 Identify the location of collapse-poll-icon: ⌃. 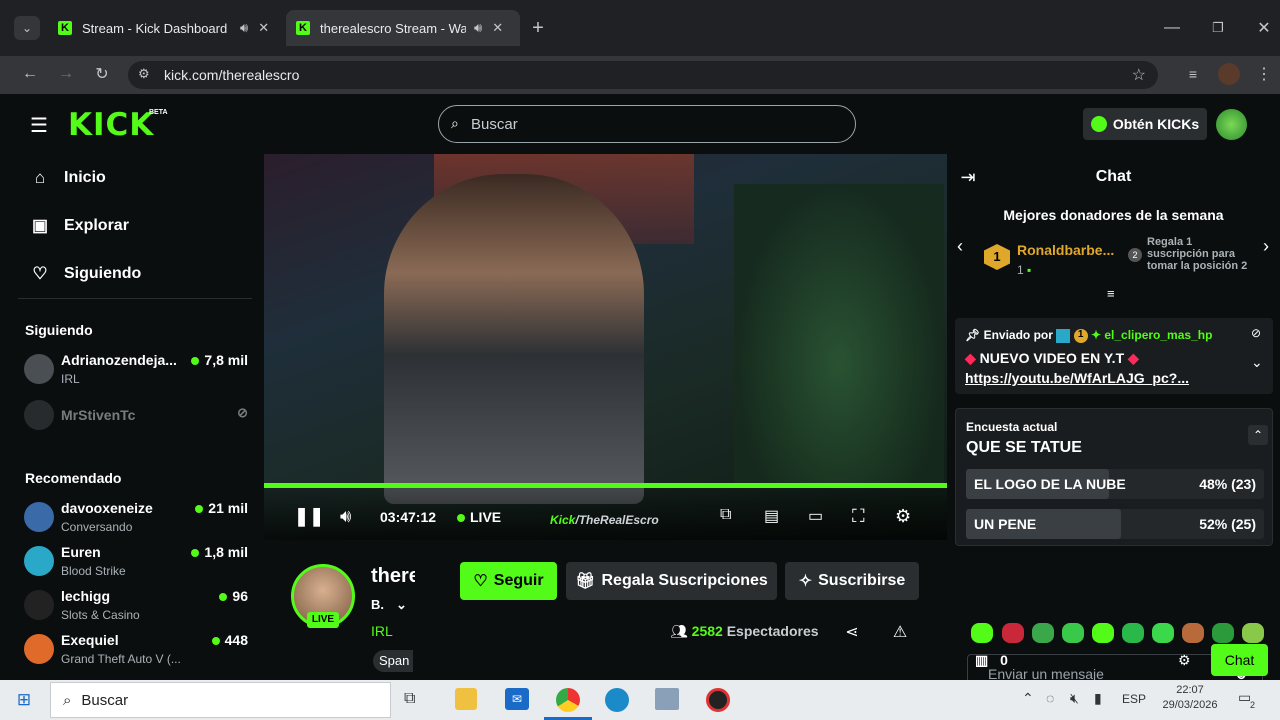
(1258, 435).